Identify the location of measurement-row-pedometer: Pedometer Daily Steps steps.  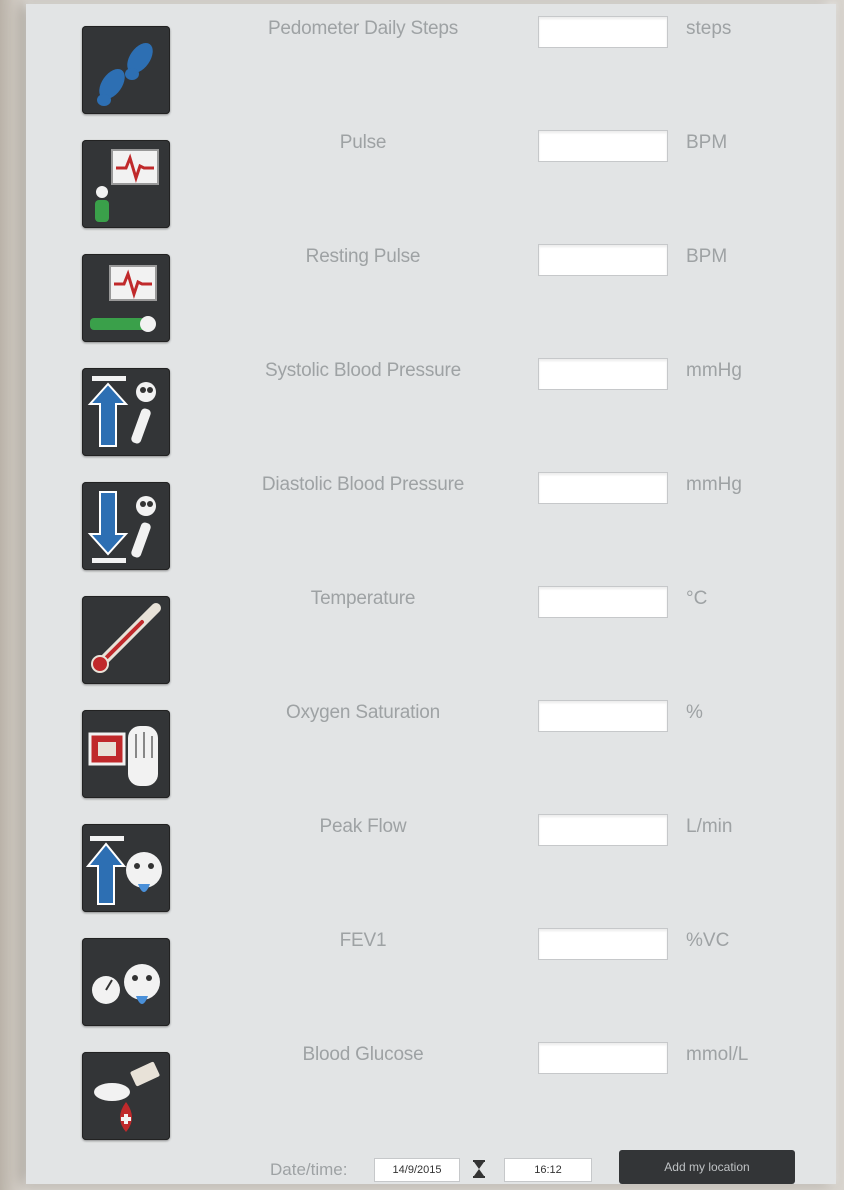
(431, 61).